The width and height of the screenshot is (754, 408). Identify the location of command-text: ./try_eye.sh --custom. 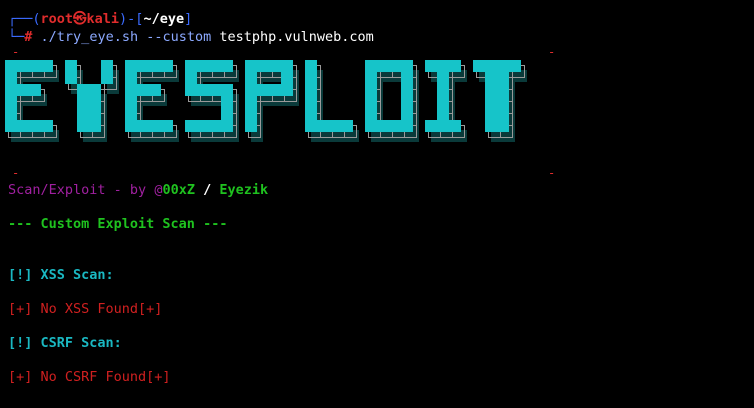
(126, 37).